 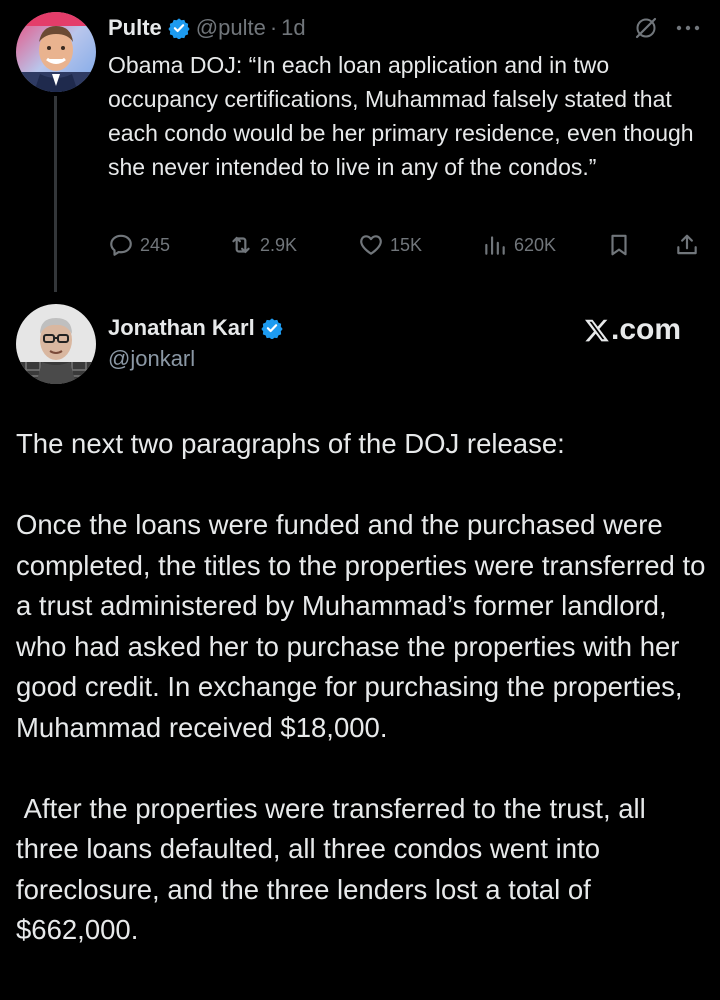 I want to click on heart-icon, so click(x=371, y=245).